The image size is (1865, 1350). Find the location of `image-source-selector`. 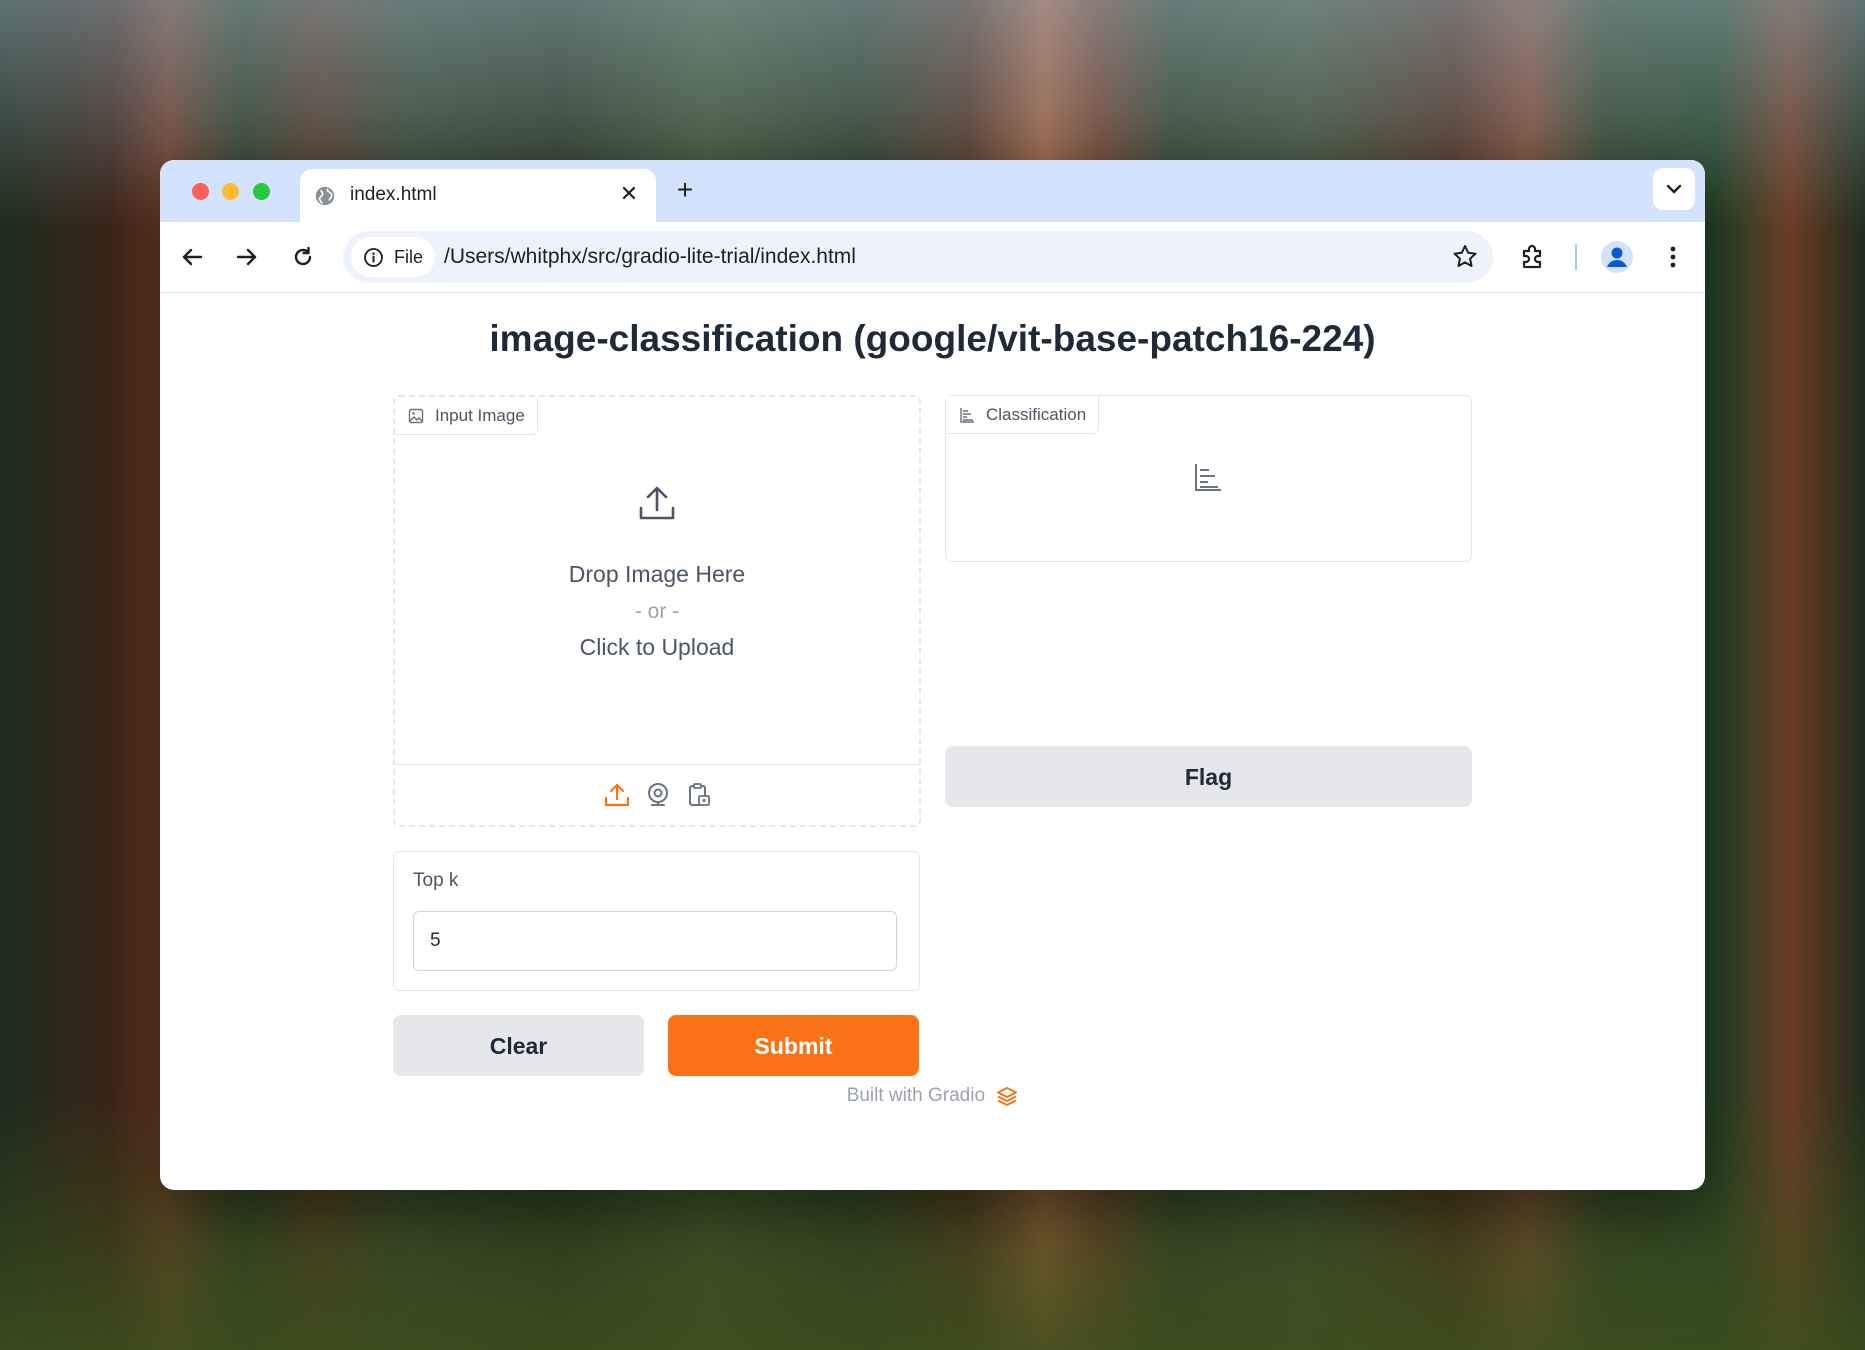

image-source-selector is located at coordinates (657, 794).